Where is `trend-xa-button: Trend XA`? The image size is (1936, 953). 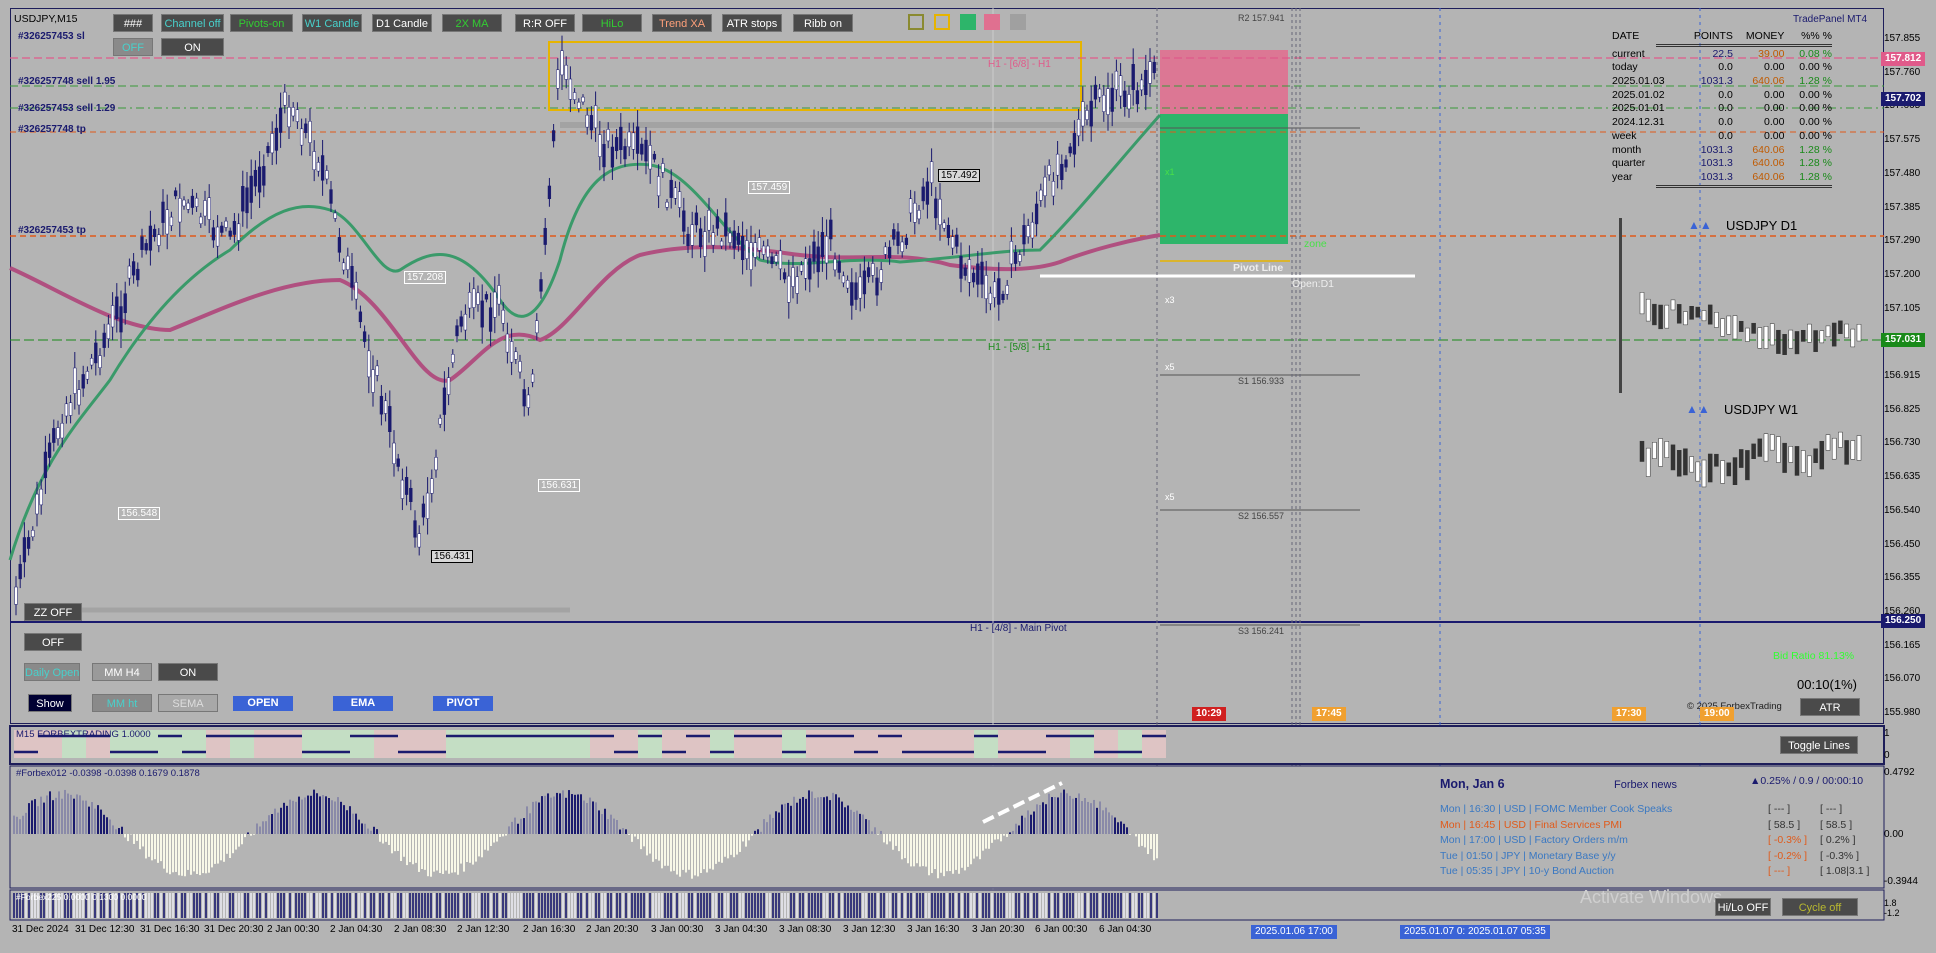
trend-xa-button: Trend XA is located at coordinates (682, 23).